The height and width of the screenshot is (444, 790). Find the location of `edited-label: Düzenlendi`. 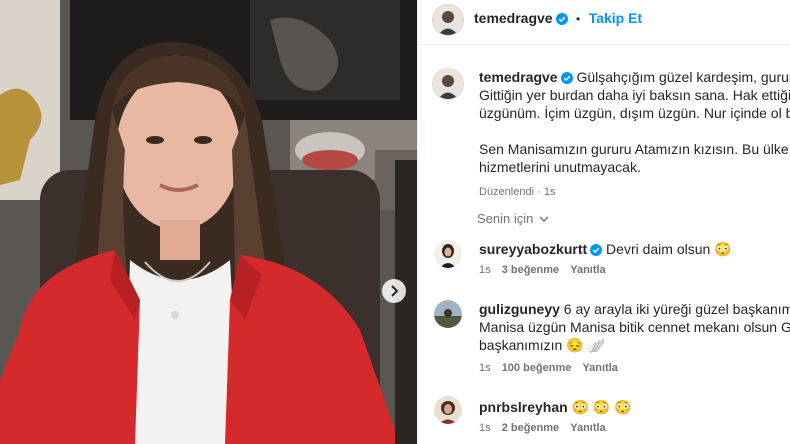

edited-label: Düzenlendi is located at coordinates (507, 192).